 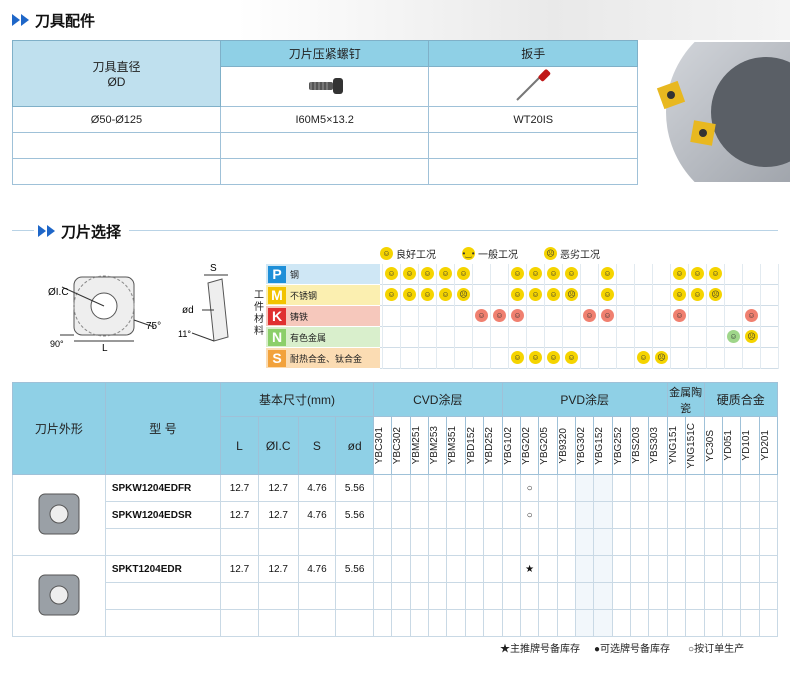 I want to click on model-cell: SPKT1204EDR, so click(x=163, y=569).